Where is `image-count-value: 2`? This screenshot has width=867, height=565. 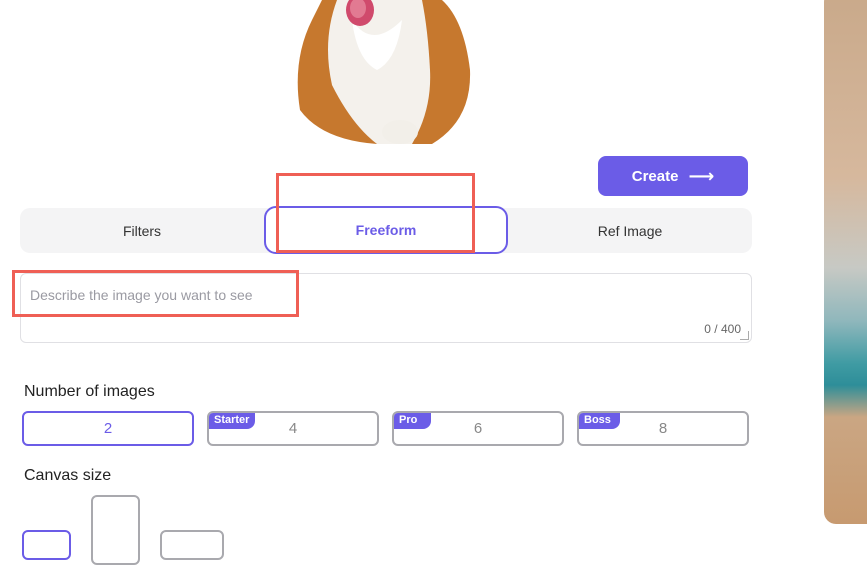 image-count-value: 2 is located at coordinates (108, 428).